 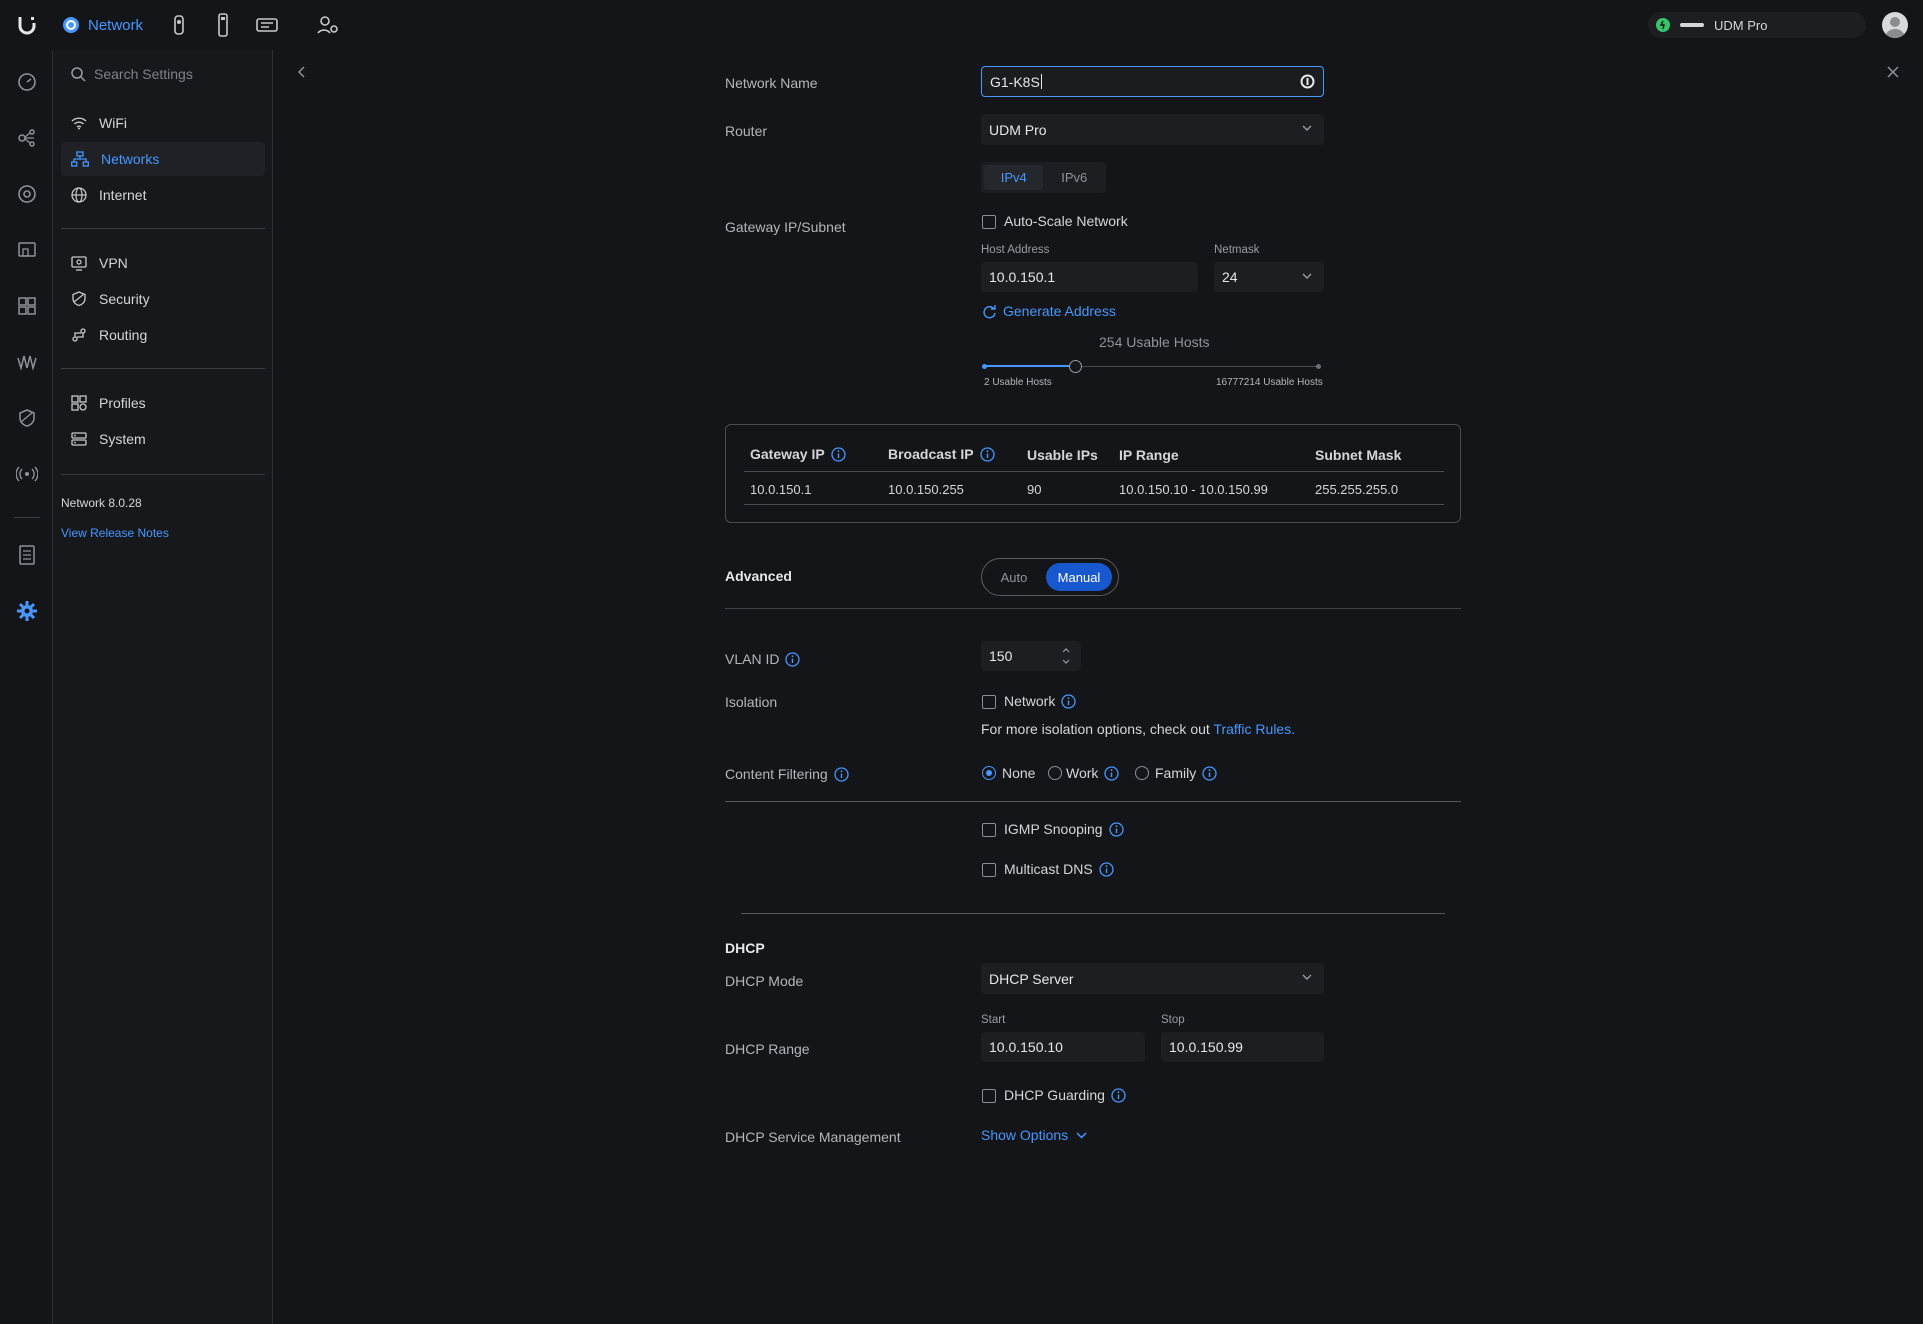 What do you see at coordinates (179, 25) in the screenshot?
I see `protect-app-icon` at bounding box center [179, 25].